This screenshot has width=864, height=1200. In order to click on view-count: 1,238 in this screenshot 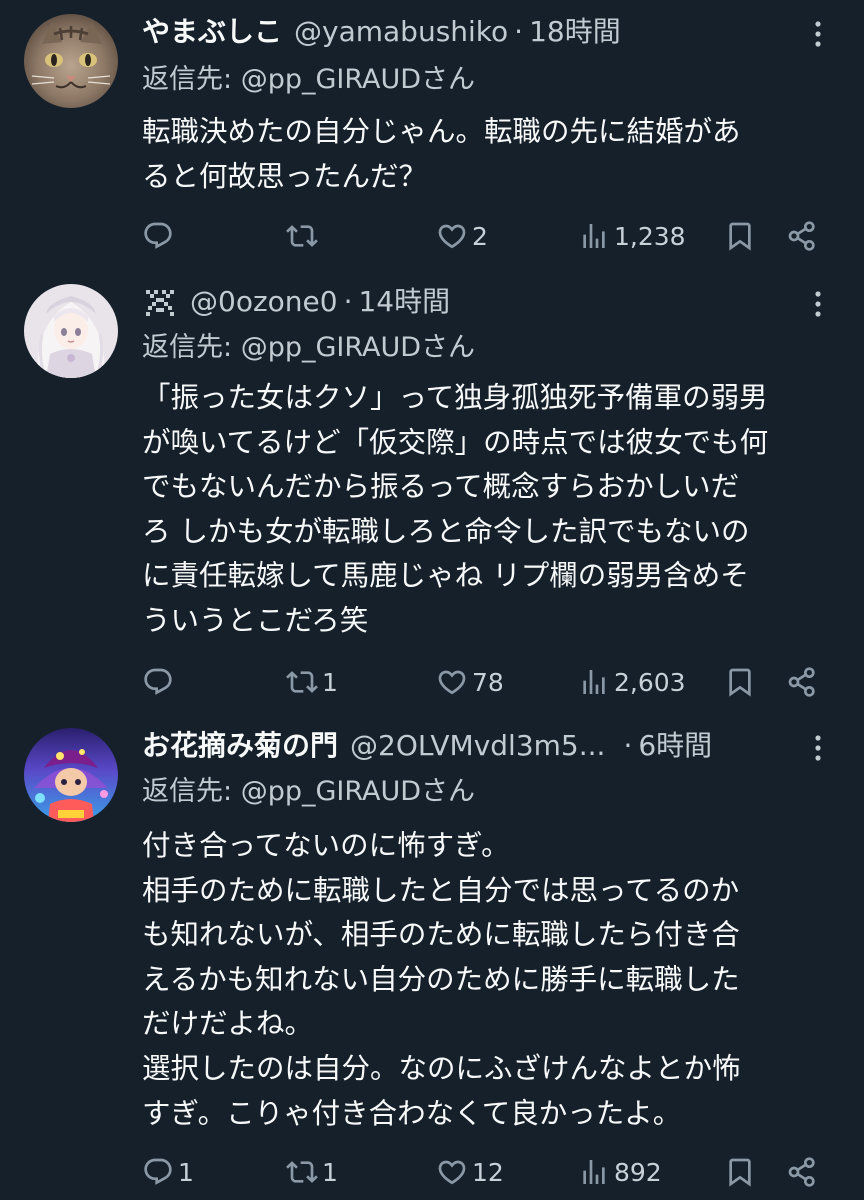, I will do `click(650, 236)`.